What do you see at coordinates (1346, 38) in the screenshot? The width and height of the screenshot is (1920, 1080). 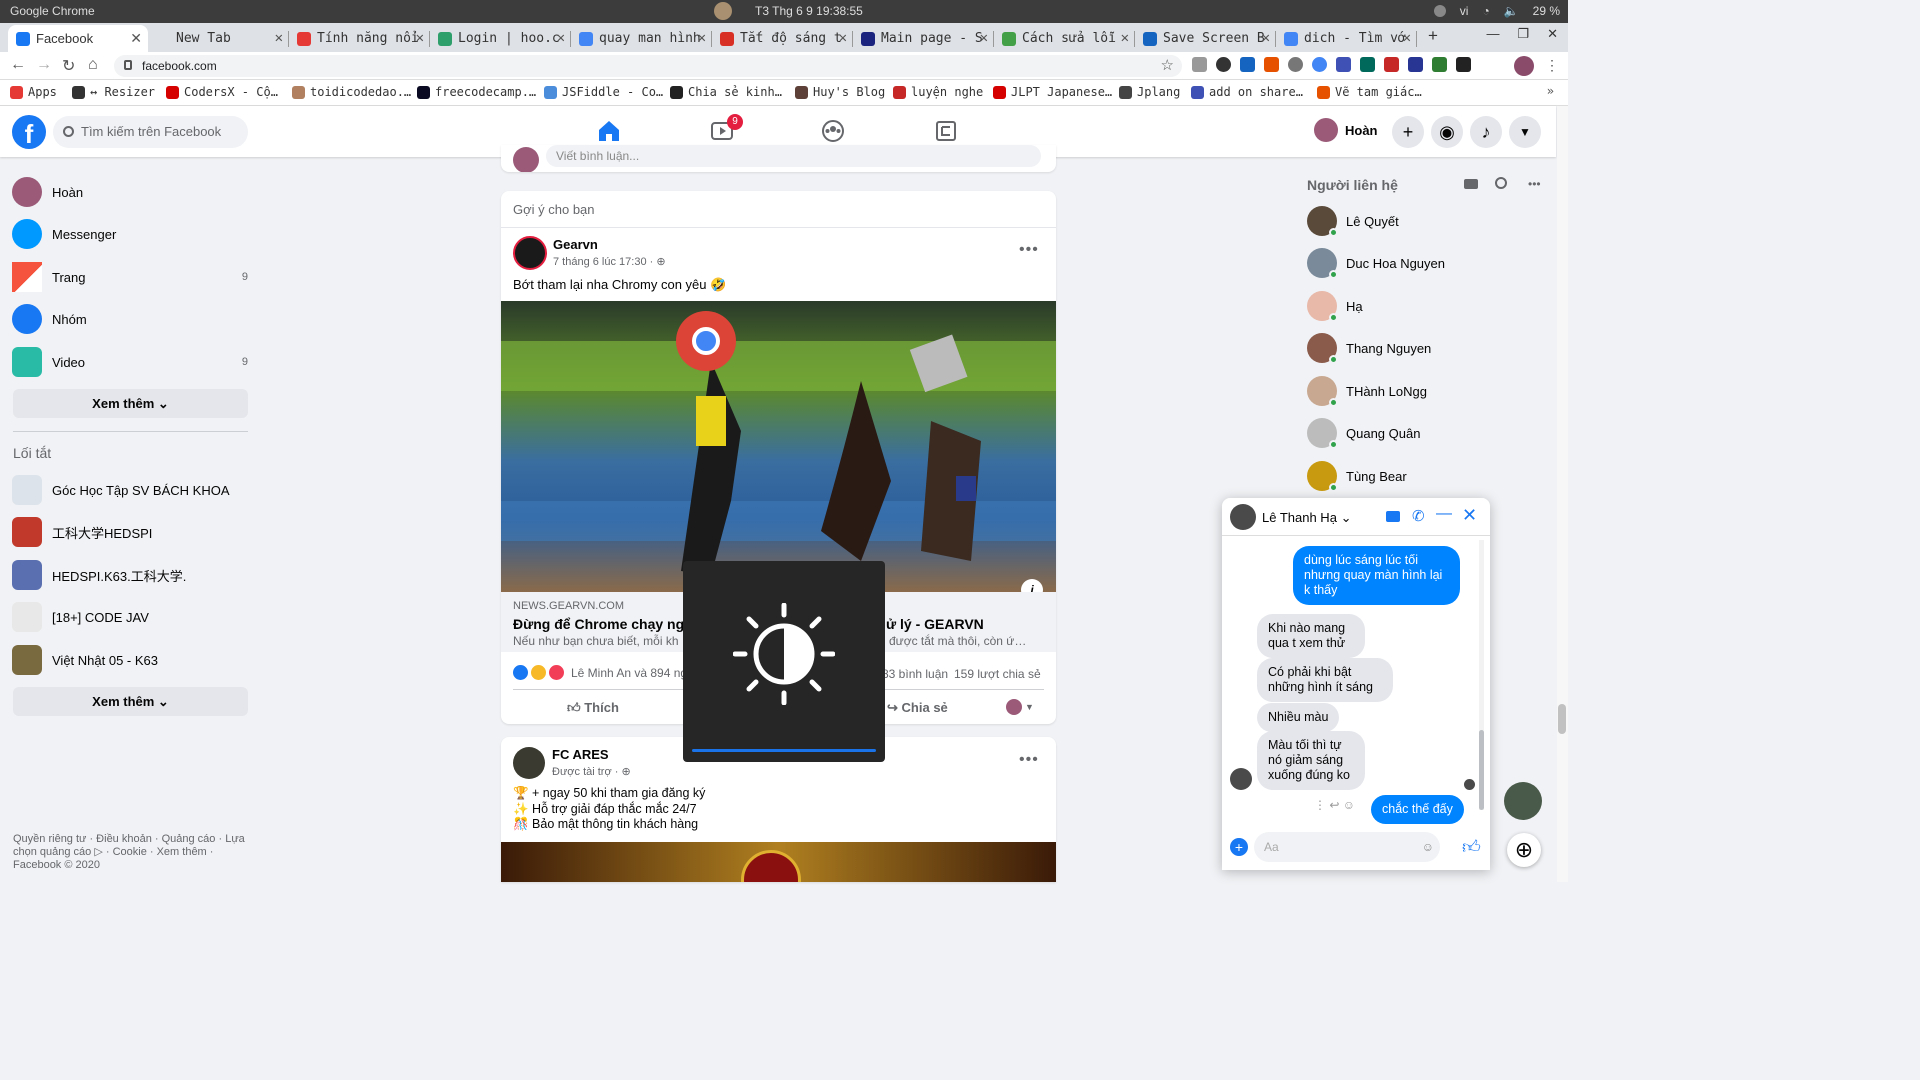 I see `browser-tab: dich - Tìm vớ ✕` at bounding box center [1346, 38].